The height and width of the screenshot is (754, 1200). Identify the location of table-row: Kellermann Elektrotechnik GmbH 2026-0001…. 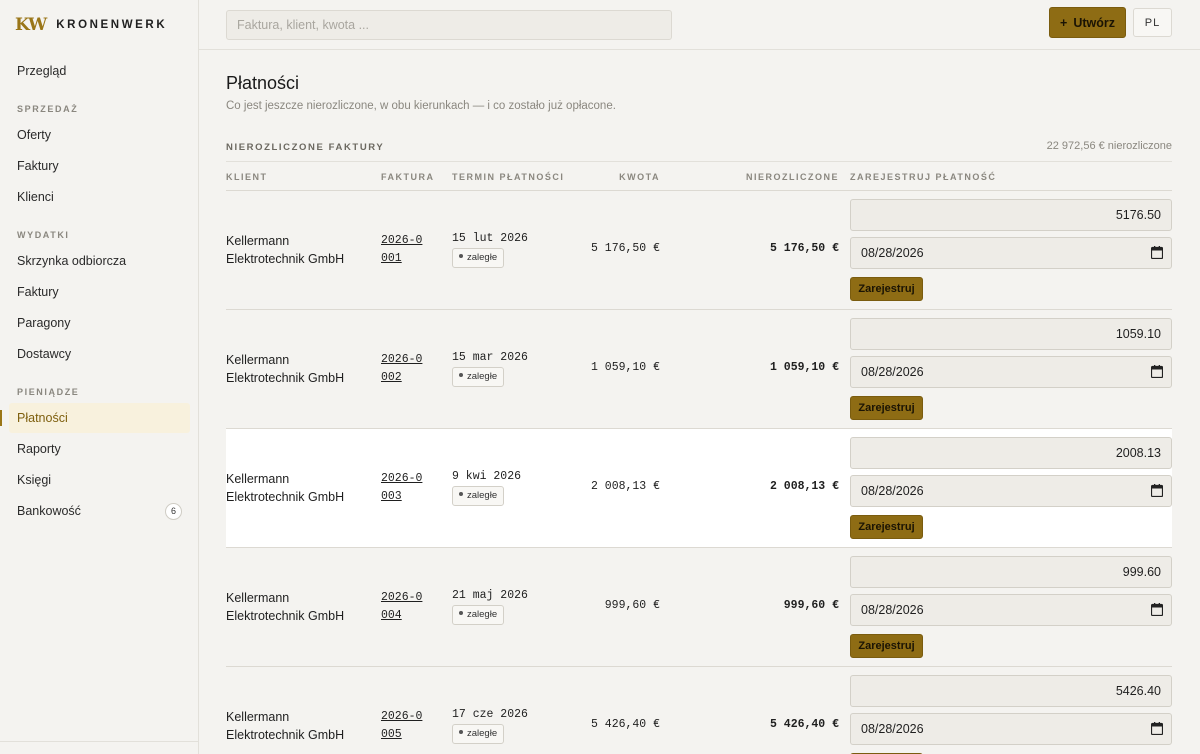
(699, 250).